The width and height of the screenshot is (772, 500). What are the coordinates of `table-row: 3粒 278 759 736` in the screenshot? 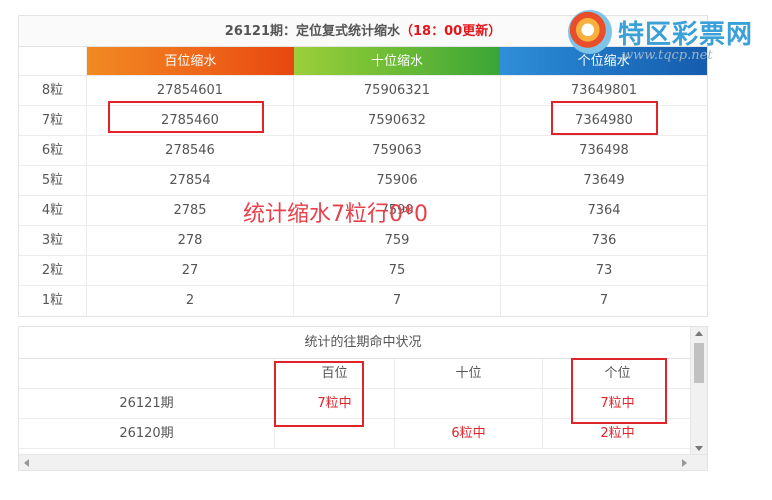 It's located at (363, 241).